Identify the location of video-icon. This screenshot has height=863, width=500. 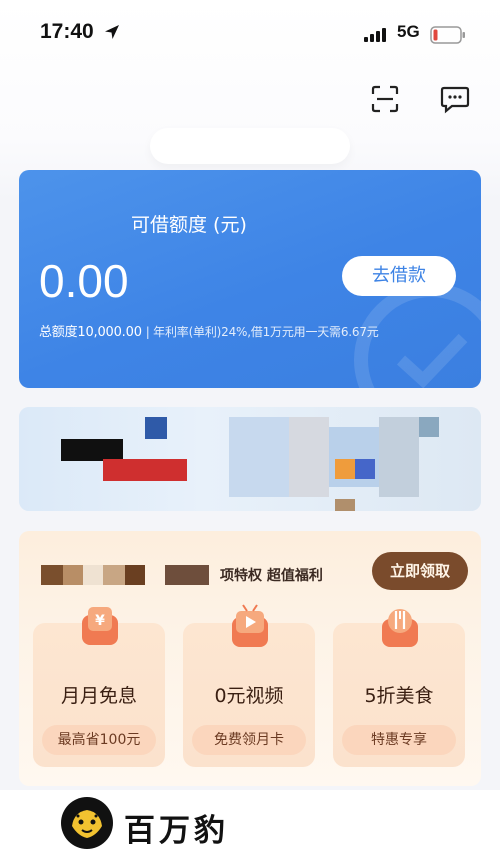
(250, 625).